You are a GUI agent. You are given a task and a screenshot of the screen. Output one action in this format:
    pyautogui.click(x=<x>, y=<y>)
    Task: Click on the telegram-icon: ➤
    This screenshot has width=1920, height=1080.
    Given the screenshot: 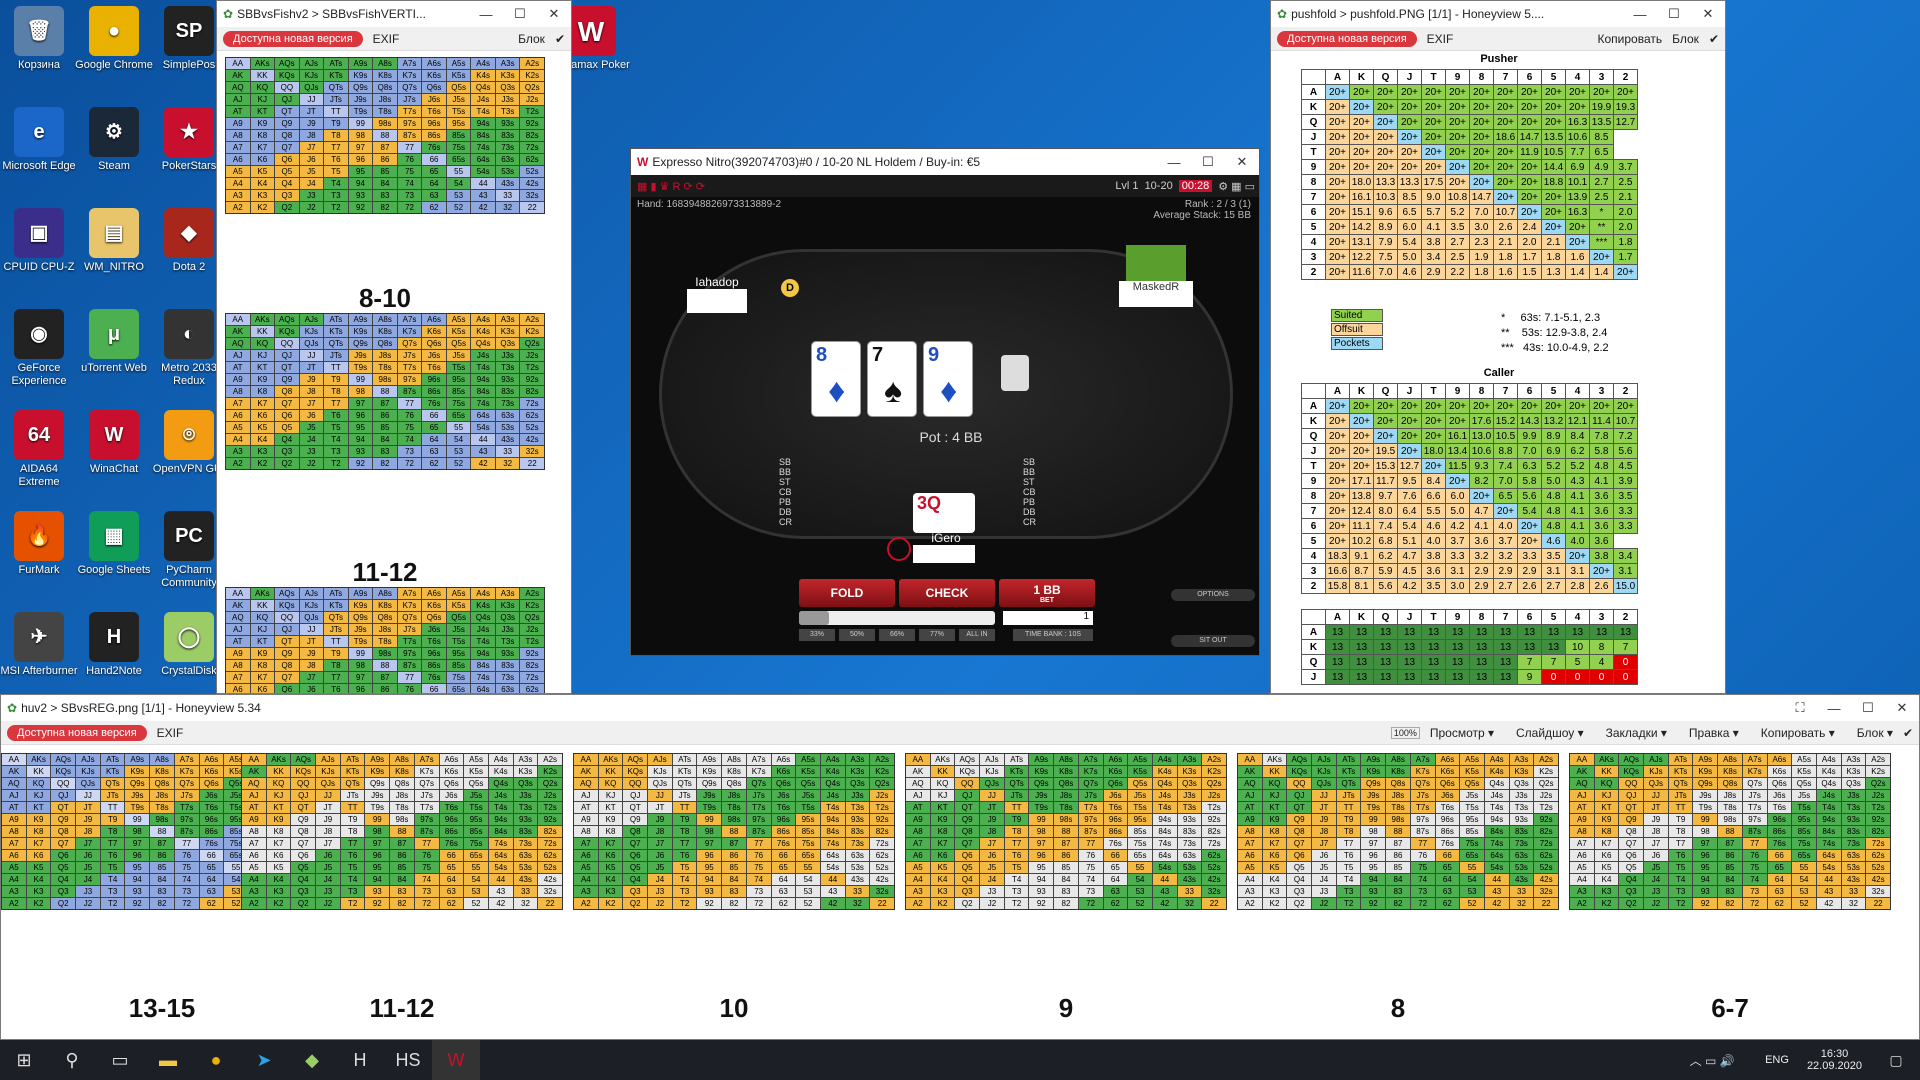 What is the action you would take?
    pyautogui.click(x=264, y=1060)
    